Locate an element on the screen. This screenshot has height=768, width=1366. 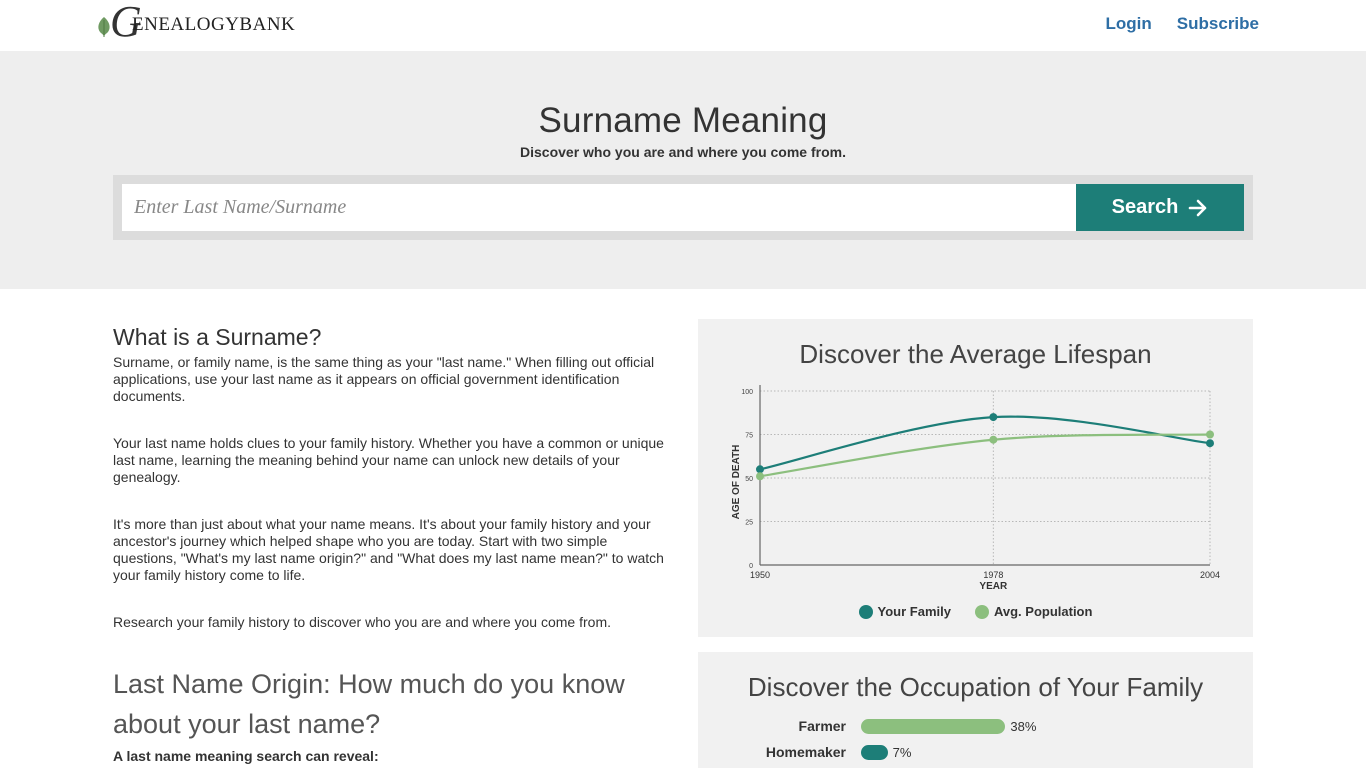
page-title: Surname Meaning is located at coordinates (683, 120).